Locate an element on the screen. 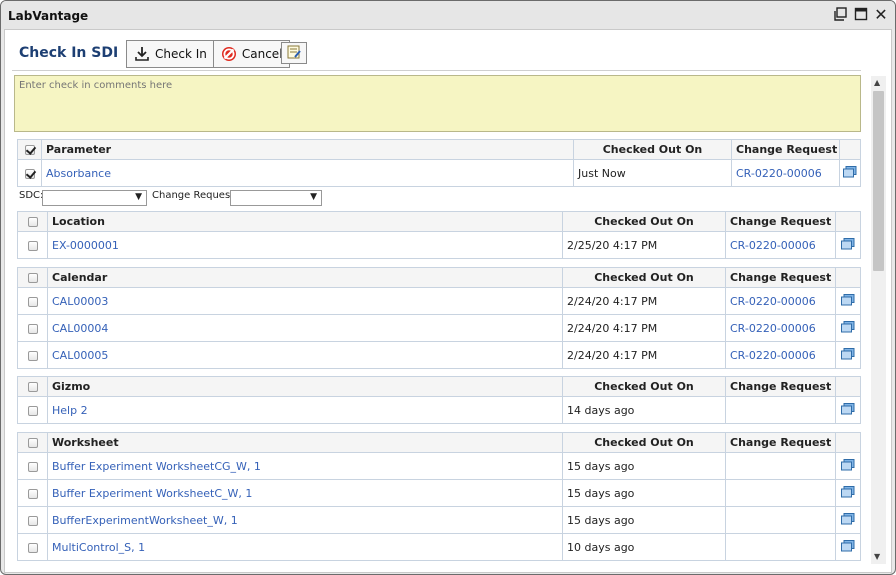  sdc-label: SDC: is located at coordinates (31, 195).